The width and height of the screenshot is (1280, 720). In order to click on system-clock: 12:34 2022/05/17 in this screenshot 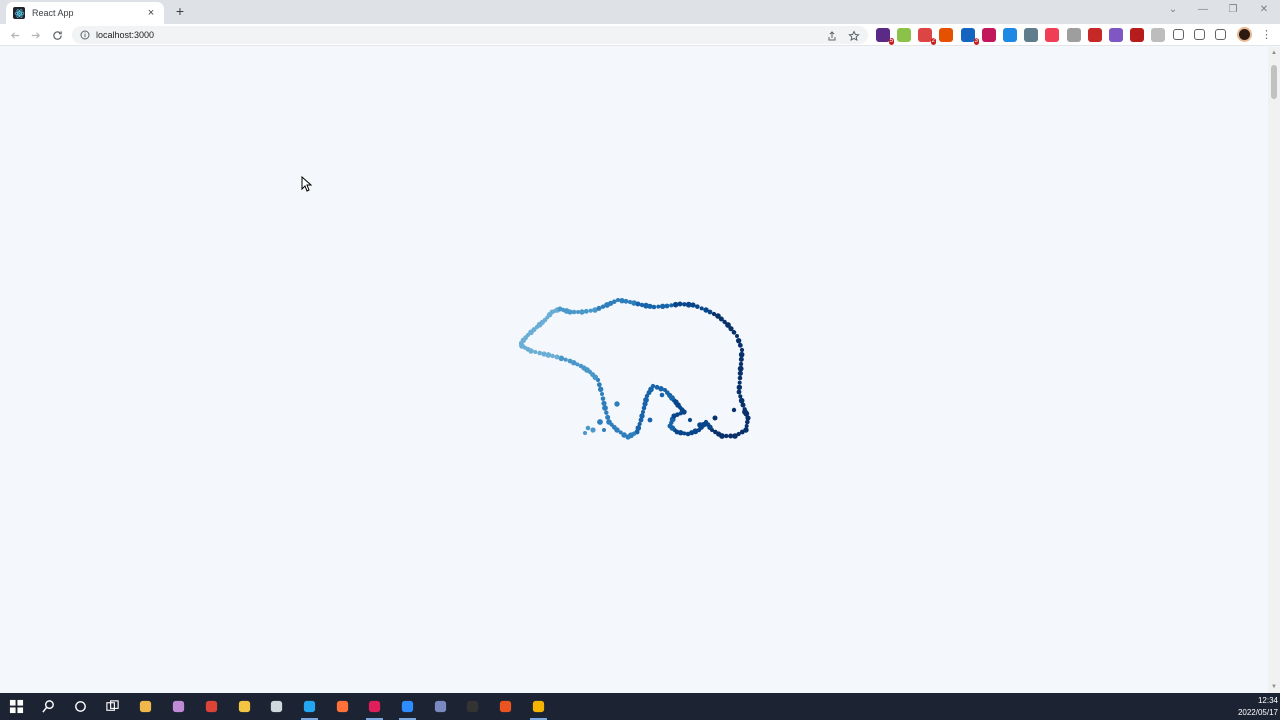, I will do `click(1255, 707)`.